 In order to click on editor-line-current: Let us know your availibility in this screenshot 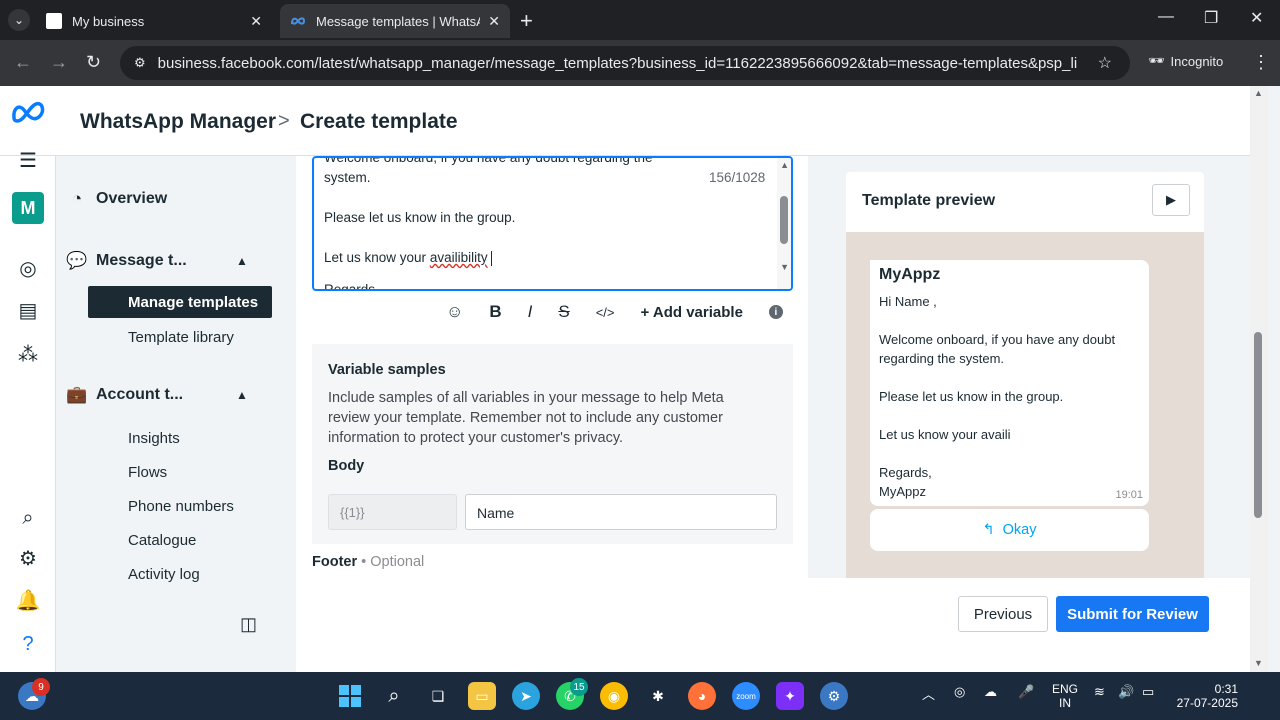, I will do `click(408, 258)`.